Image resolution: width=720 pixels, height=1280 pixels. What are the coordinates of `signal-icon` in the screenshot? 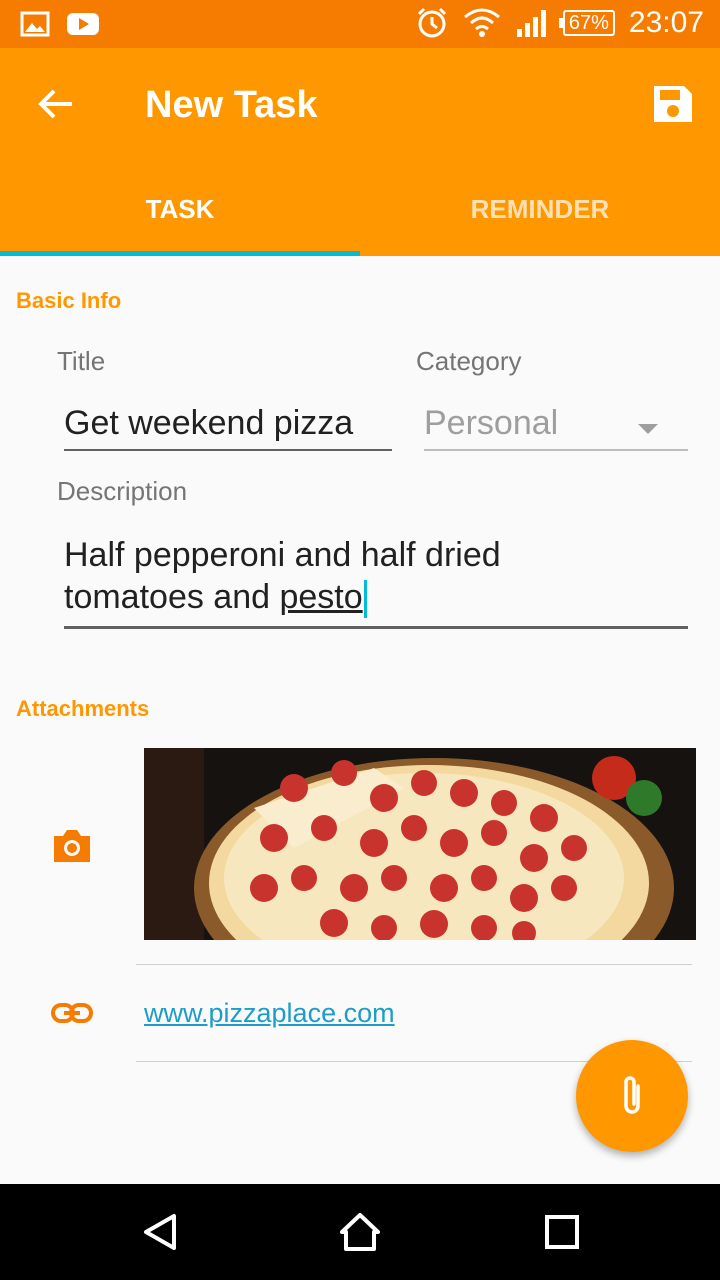 It's located at (531, 23).